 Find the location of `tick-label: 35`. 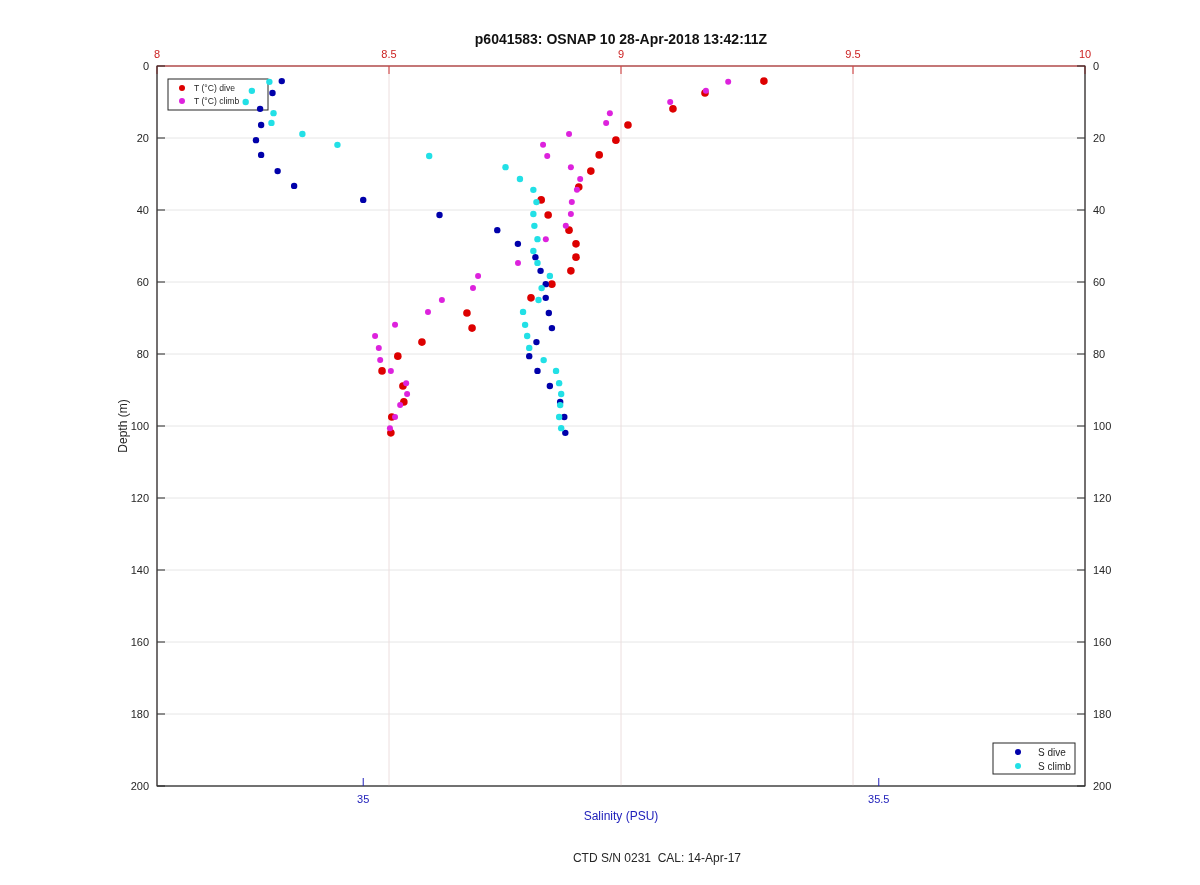

tick-label: 35 is located at coordinates (363, 799).